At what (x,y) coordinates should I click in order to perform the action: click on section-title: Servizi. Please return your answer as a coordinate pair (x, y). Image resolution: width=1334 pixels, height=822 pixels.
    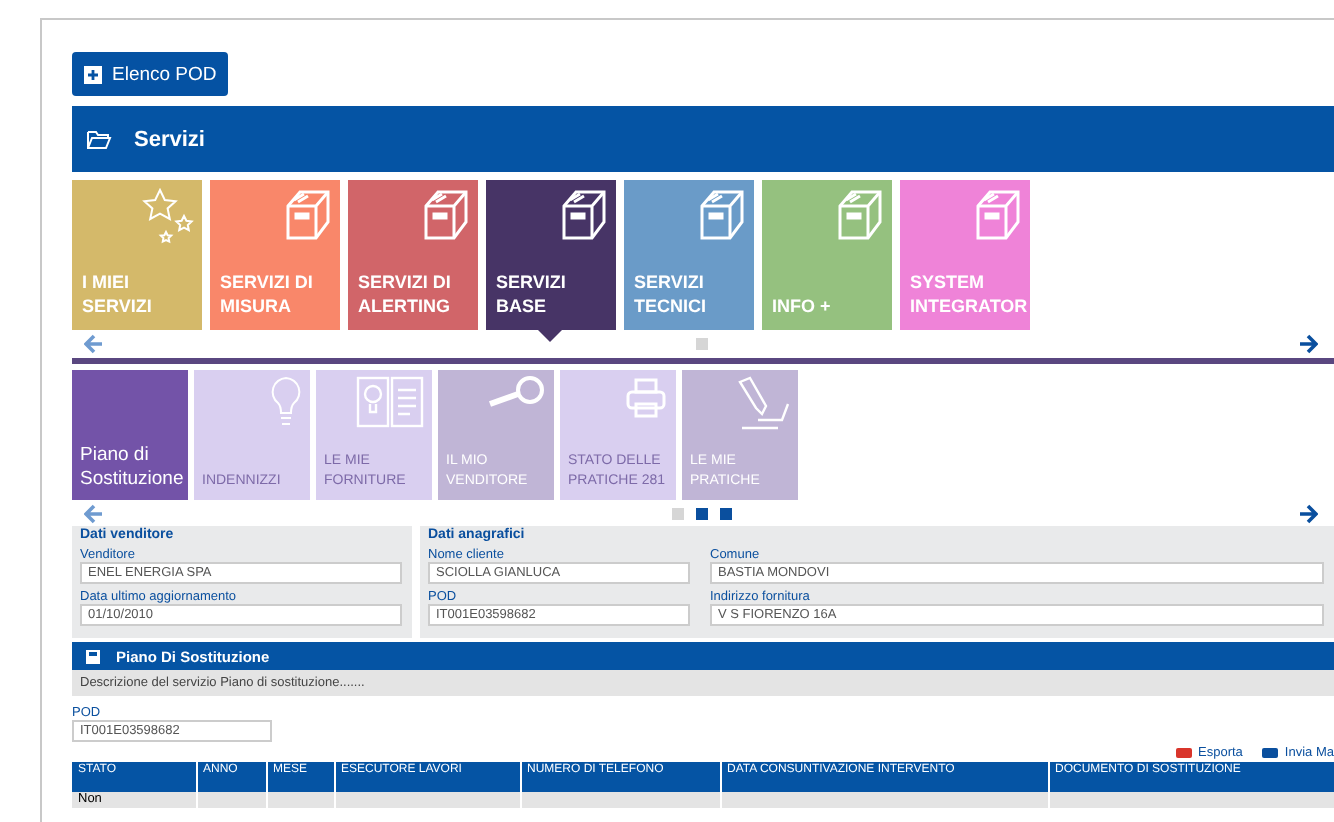
    Looking at the image, I should click on (169, 139).